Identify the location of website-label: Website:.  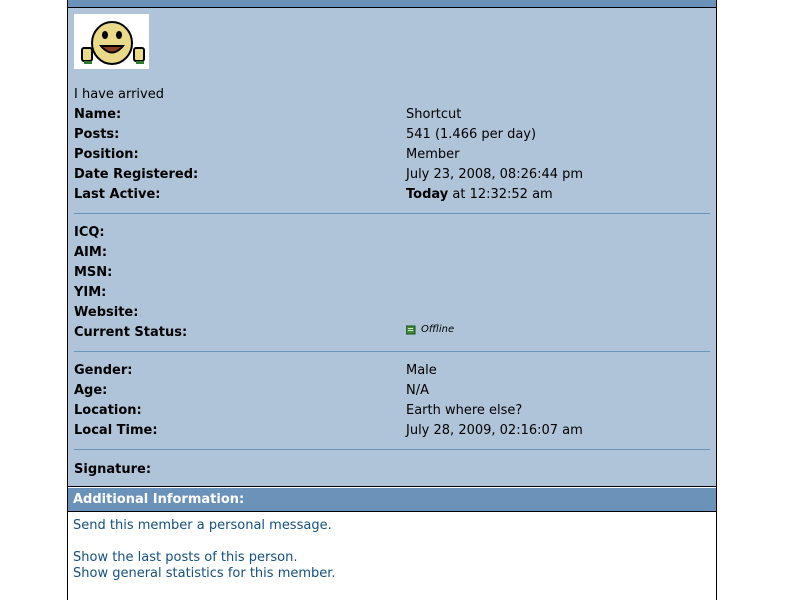
(106, 312).